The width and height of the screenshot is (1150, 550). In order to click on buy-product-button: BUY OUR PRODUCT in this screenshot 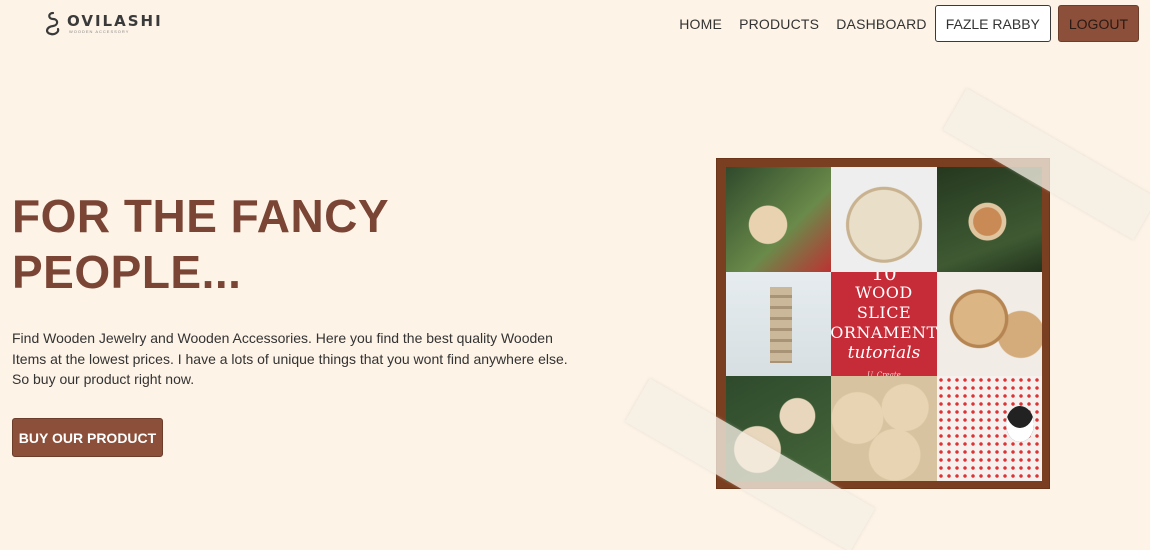, I will do `click(87, 437)`.